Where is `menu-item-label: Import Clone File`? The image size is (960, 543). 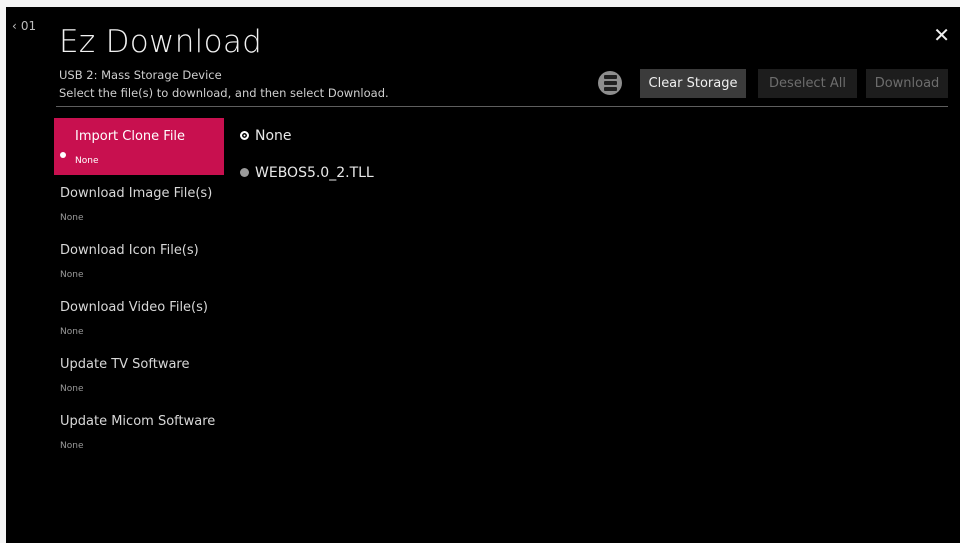
menu-item-label: Import Clone File is located at coordinates (130, 136).